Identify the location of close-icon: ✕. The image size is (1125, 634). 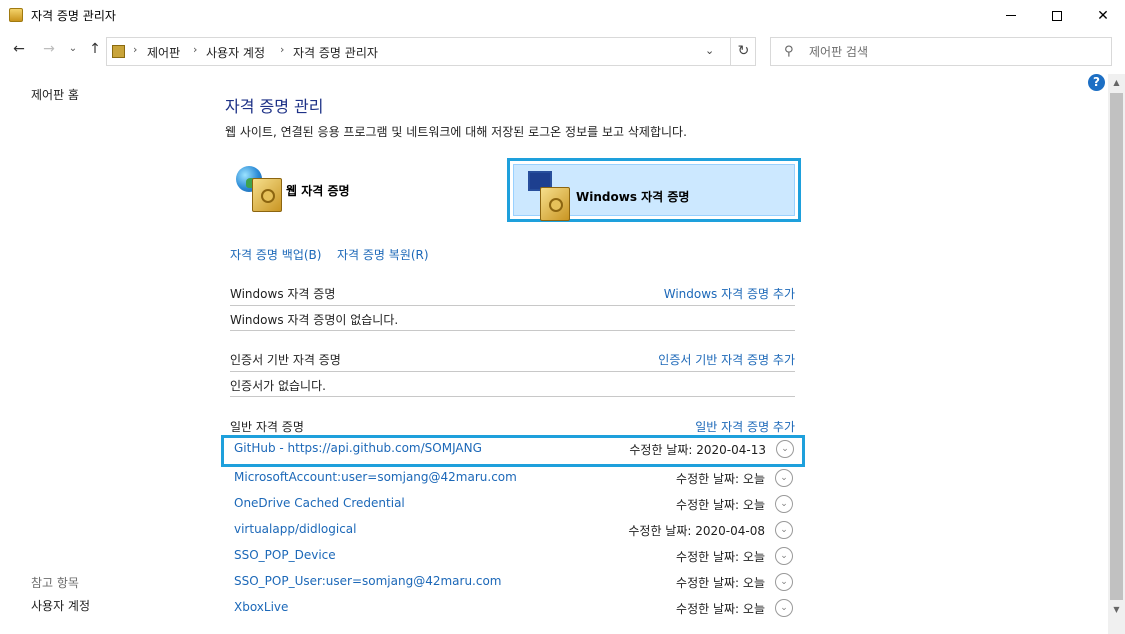
(1103, 15).